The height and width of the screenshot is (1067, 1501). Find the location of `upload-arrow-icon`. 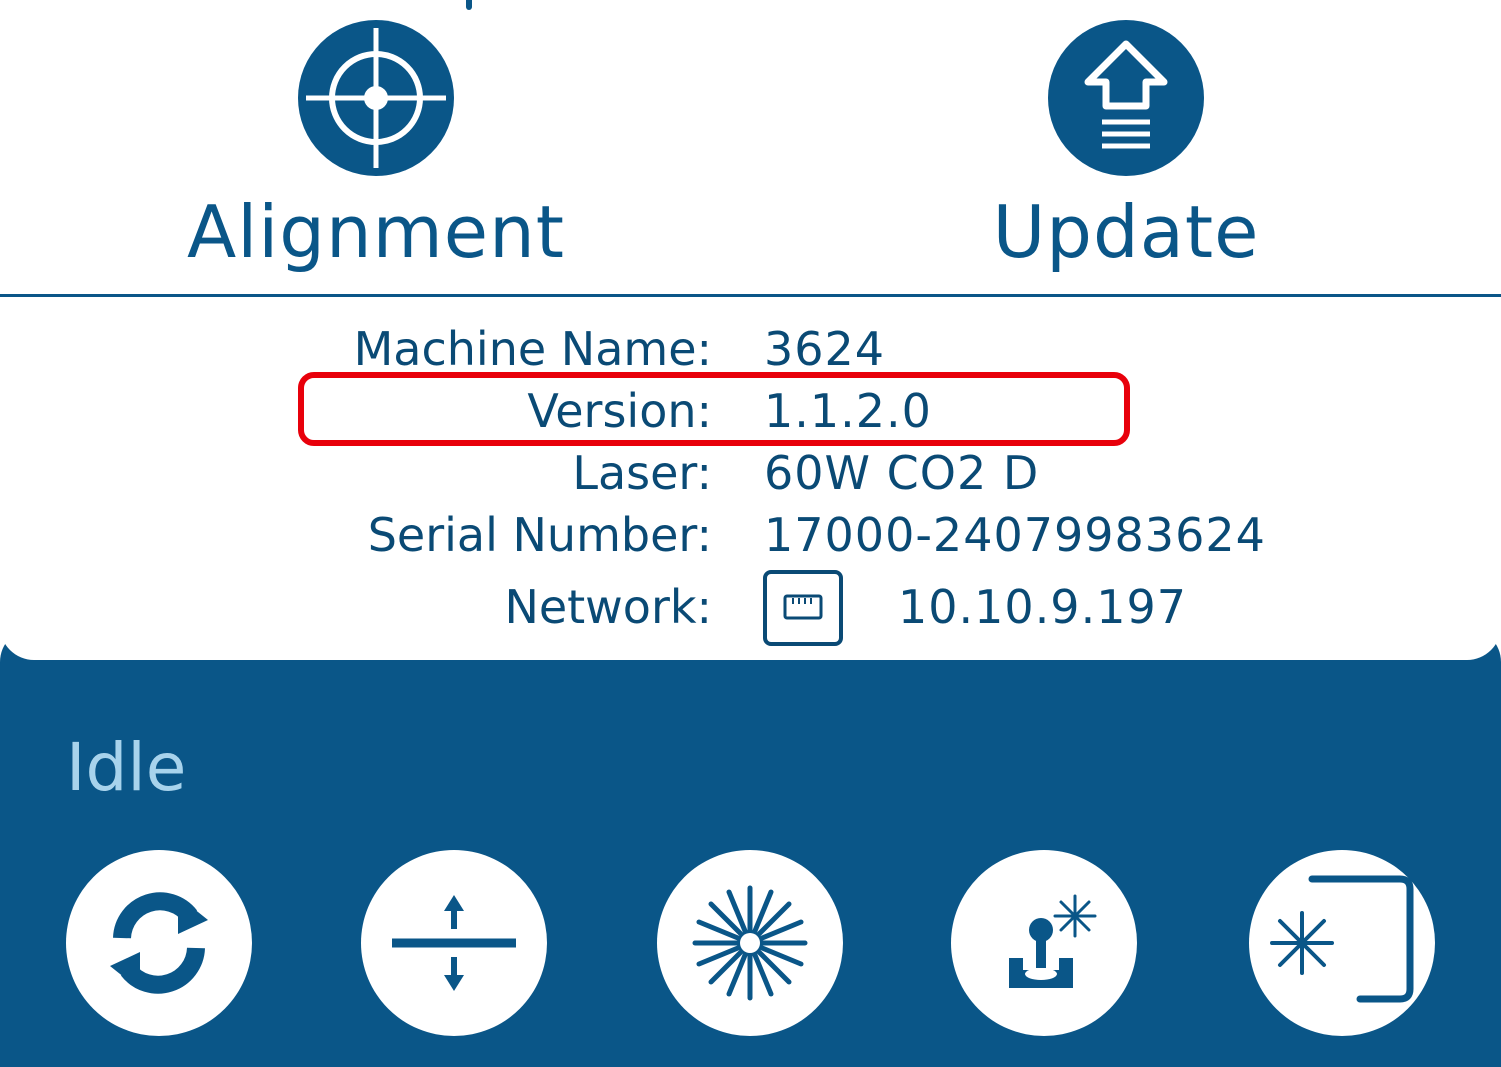

upload-arrow-icon is located at coordinates (1126, 94).